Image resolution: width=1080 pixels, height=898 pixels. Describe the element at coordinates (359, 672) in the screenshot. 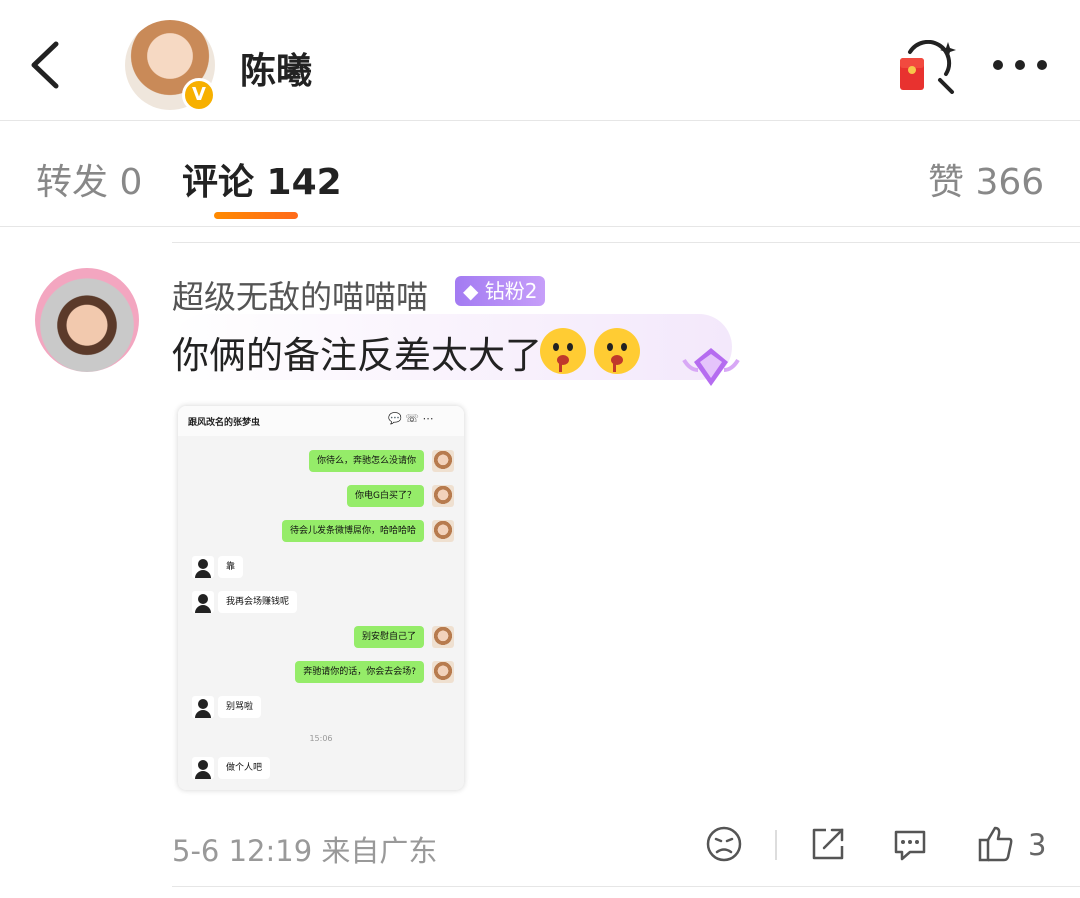

I see `chat-message: 奔驰请你的话，你会去会场?` at that location.